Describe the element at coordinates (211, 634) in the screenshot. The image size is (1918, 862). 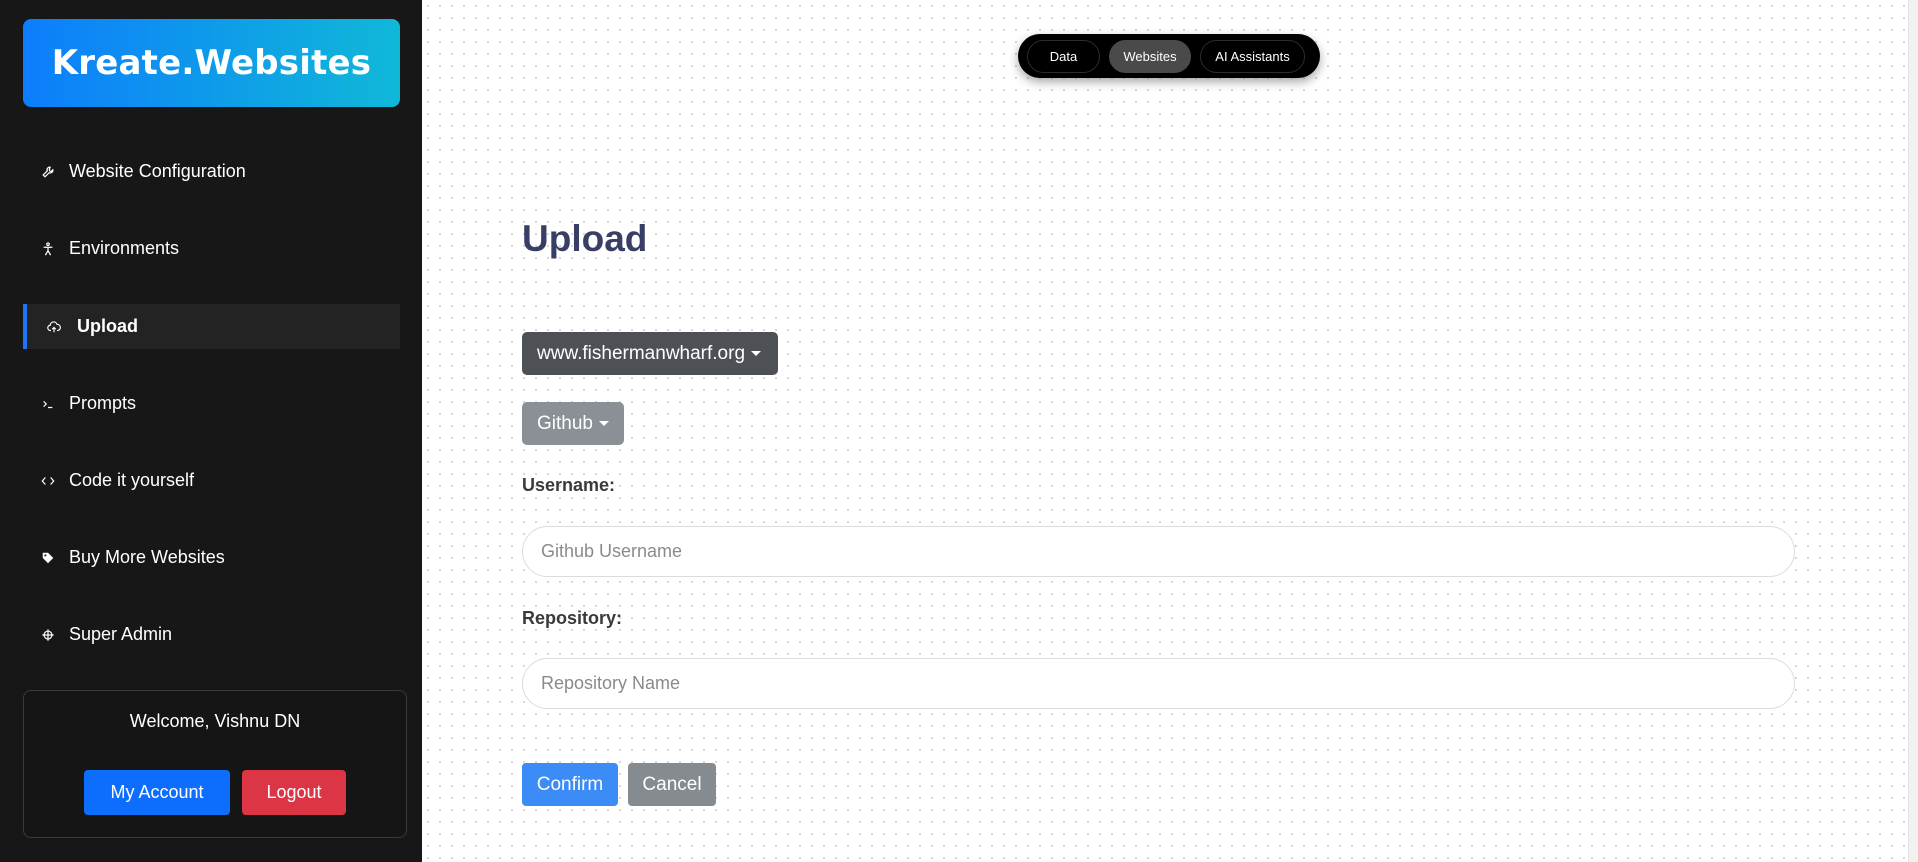
I see `sidebar-item-super-admin: Super Admin` at that location.